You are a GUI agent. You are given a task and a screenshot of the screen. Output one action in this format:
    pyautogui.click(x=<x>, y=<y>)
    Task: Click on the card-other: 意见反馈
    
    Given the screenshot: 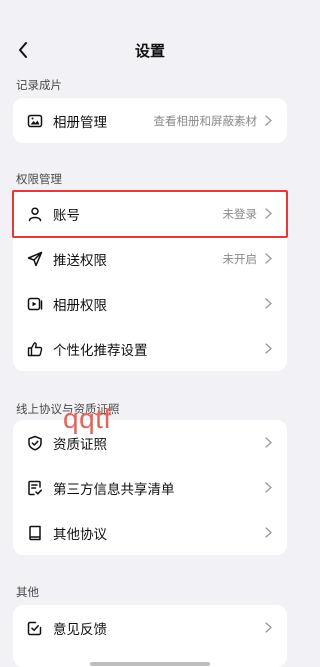 What is the action you would take?
    pyautogui.click(x=150, y=636)
    